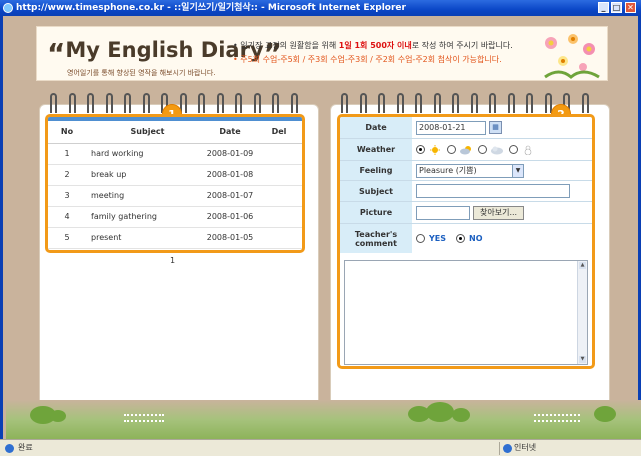 This screenshot has width=641, height=456. What do you see at coordinates (376, 149) in the screenshot?
I see `weather-label: Weather` at bounding box center [376, 149].